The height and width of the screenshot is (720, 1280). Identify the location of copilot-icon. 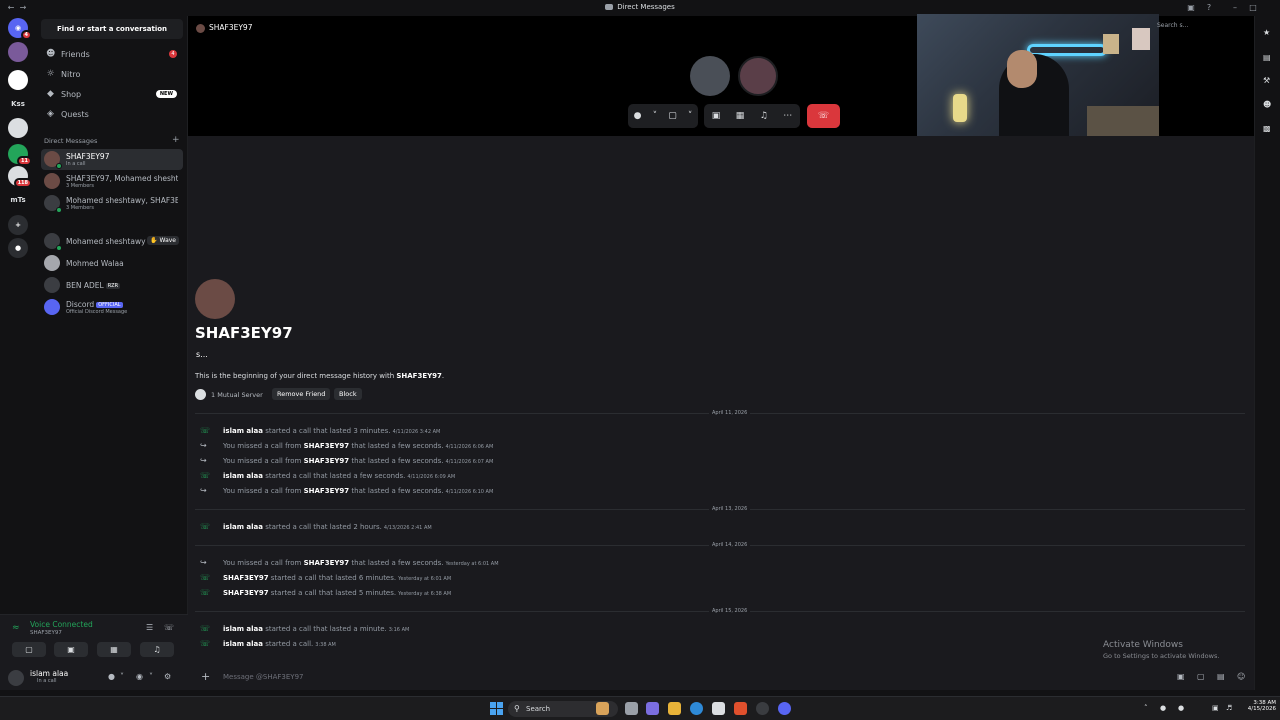
(652, 708).